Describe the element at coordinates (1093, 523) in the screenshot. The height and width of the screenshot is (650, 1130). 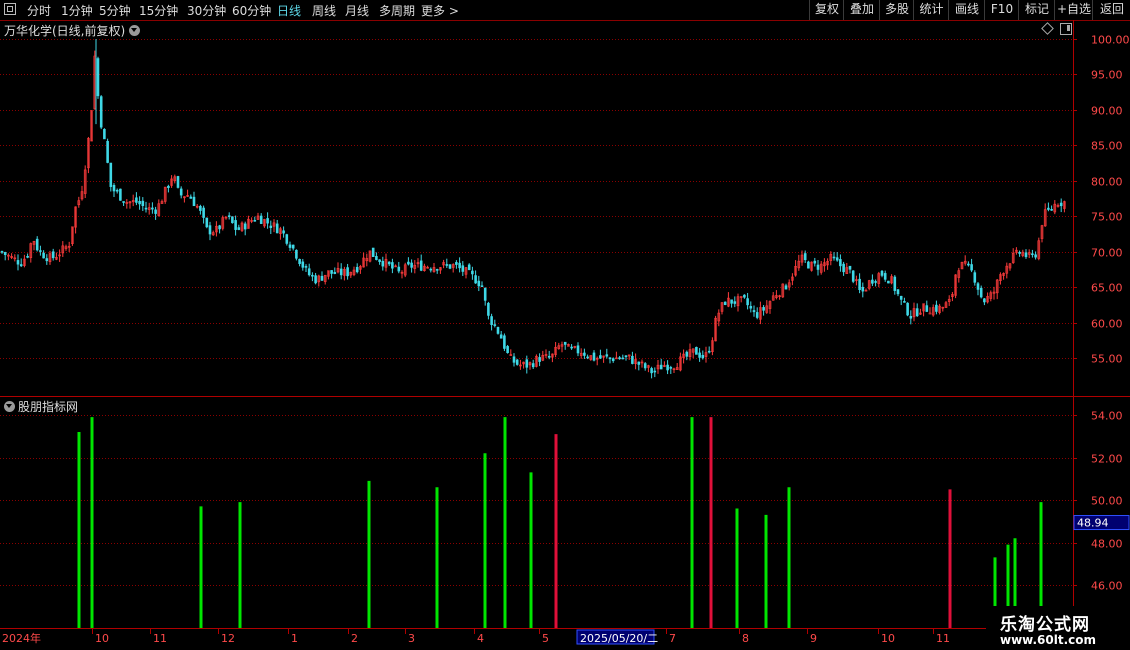
I see `cursor-value-label: 48.94` at that location.